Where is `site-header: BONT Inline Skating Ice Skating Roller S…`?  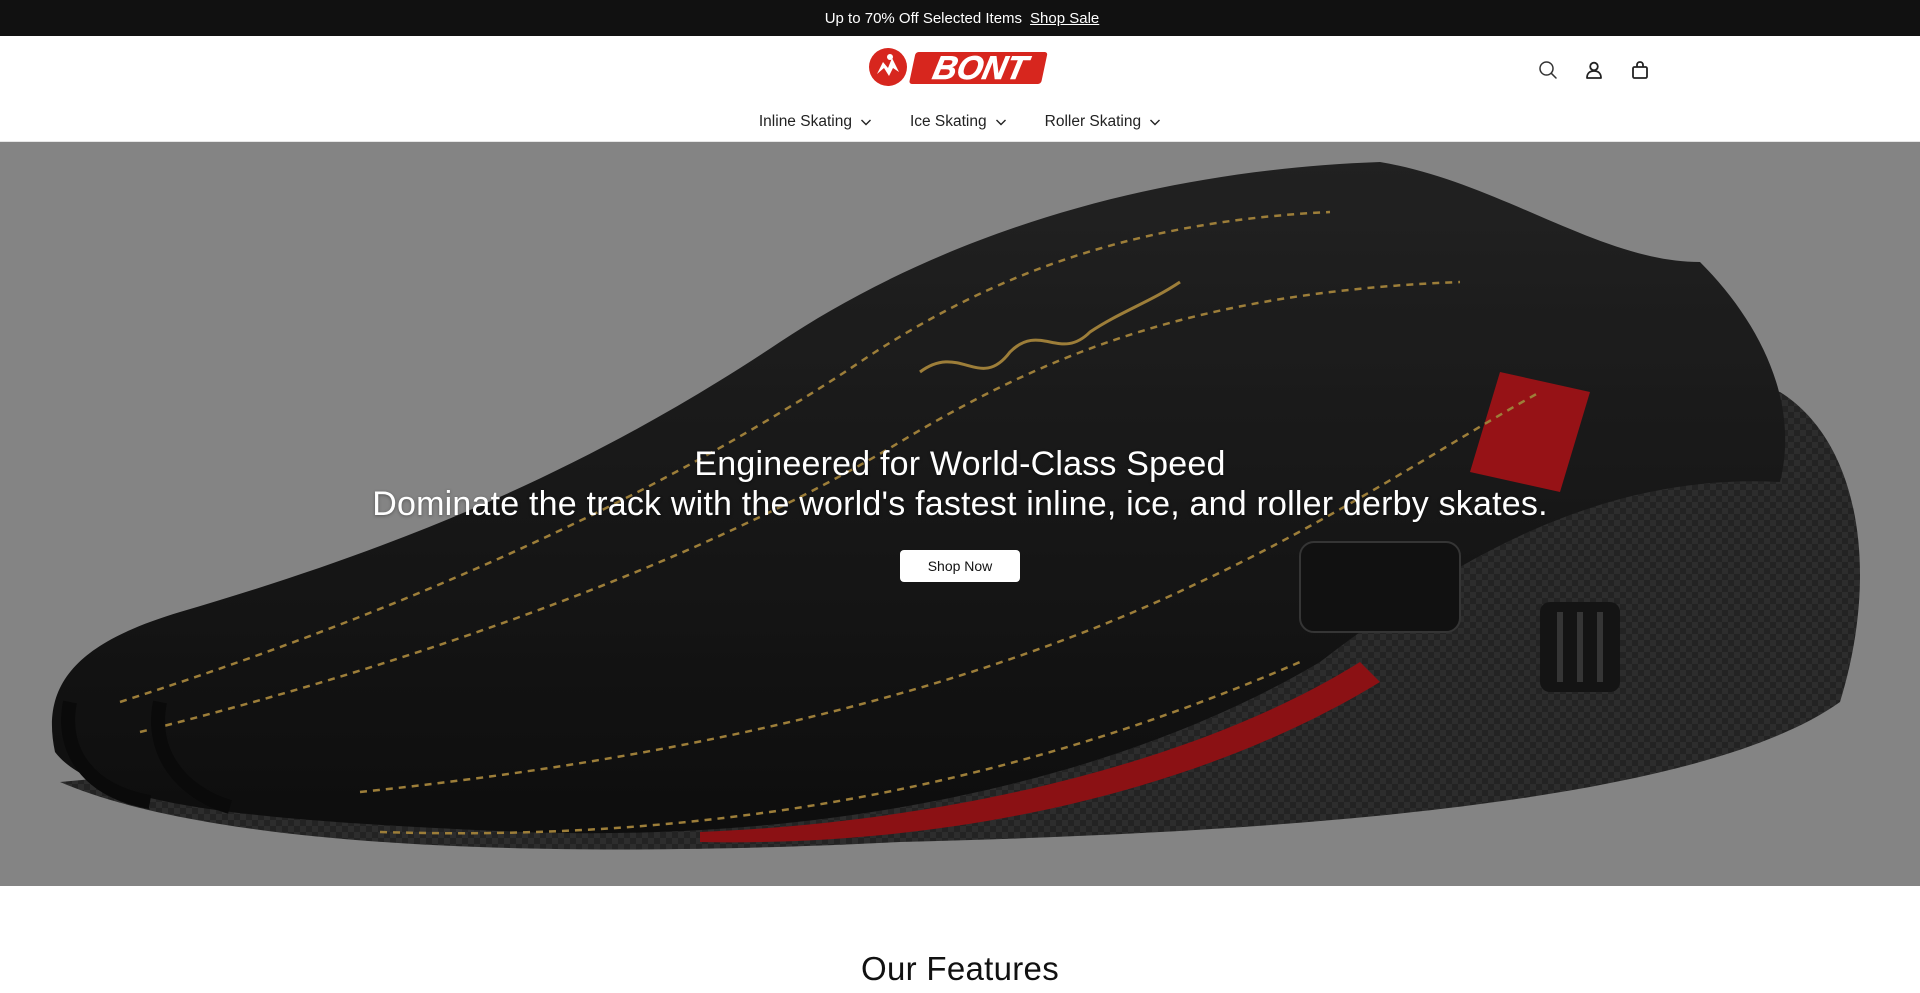 site-header: BONT Inline Skating Ice Skating Roller S… is located at coordinates (960, 89).